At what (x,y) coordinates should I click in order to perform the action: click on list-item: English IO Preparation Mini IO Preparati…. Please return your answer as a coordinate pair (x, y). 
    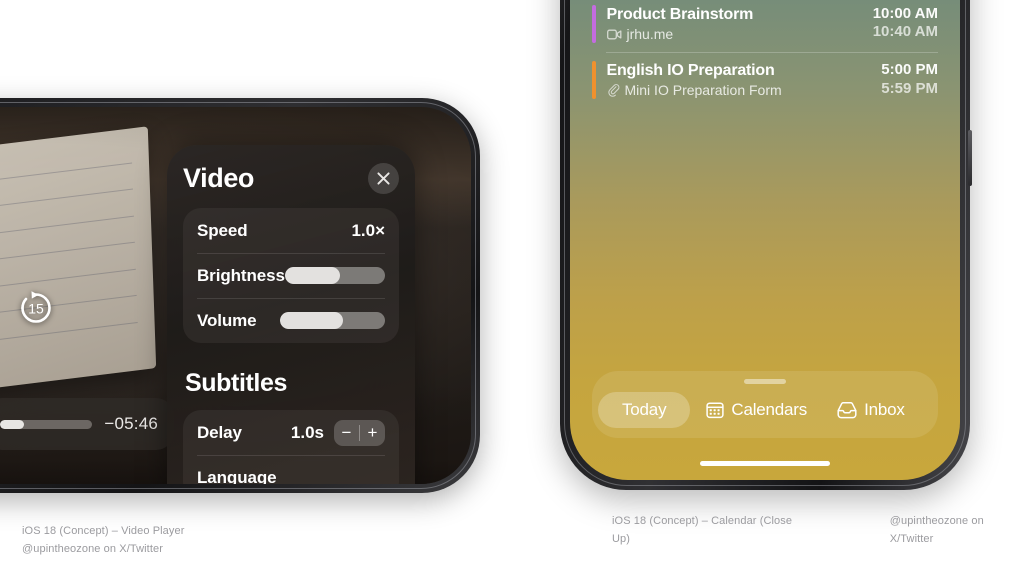
    Looking at the image, I should click on (765, 79).